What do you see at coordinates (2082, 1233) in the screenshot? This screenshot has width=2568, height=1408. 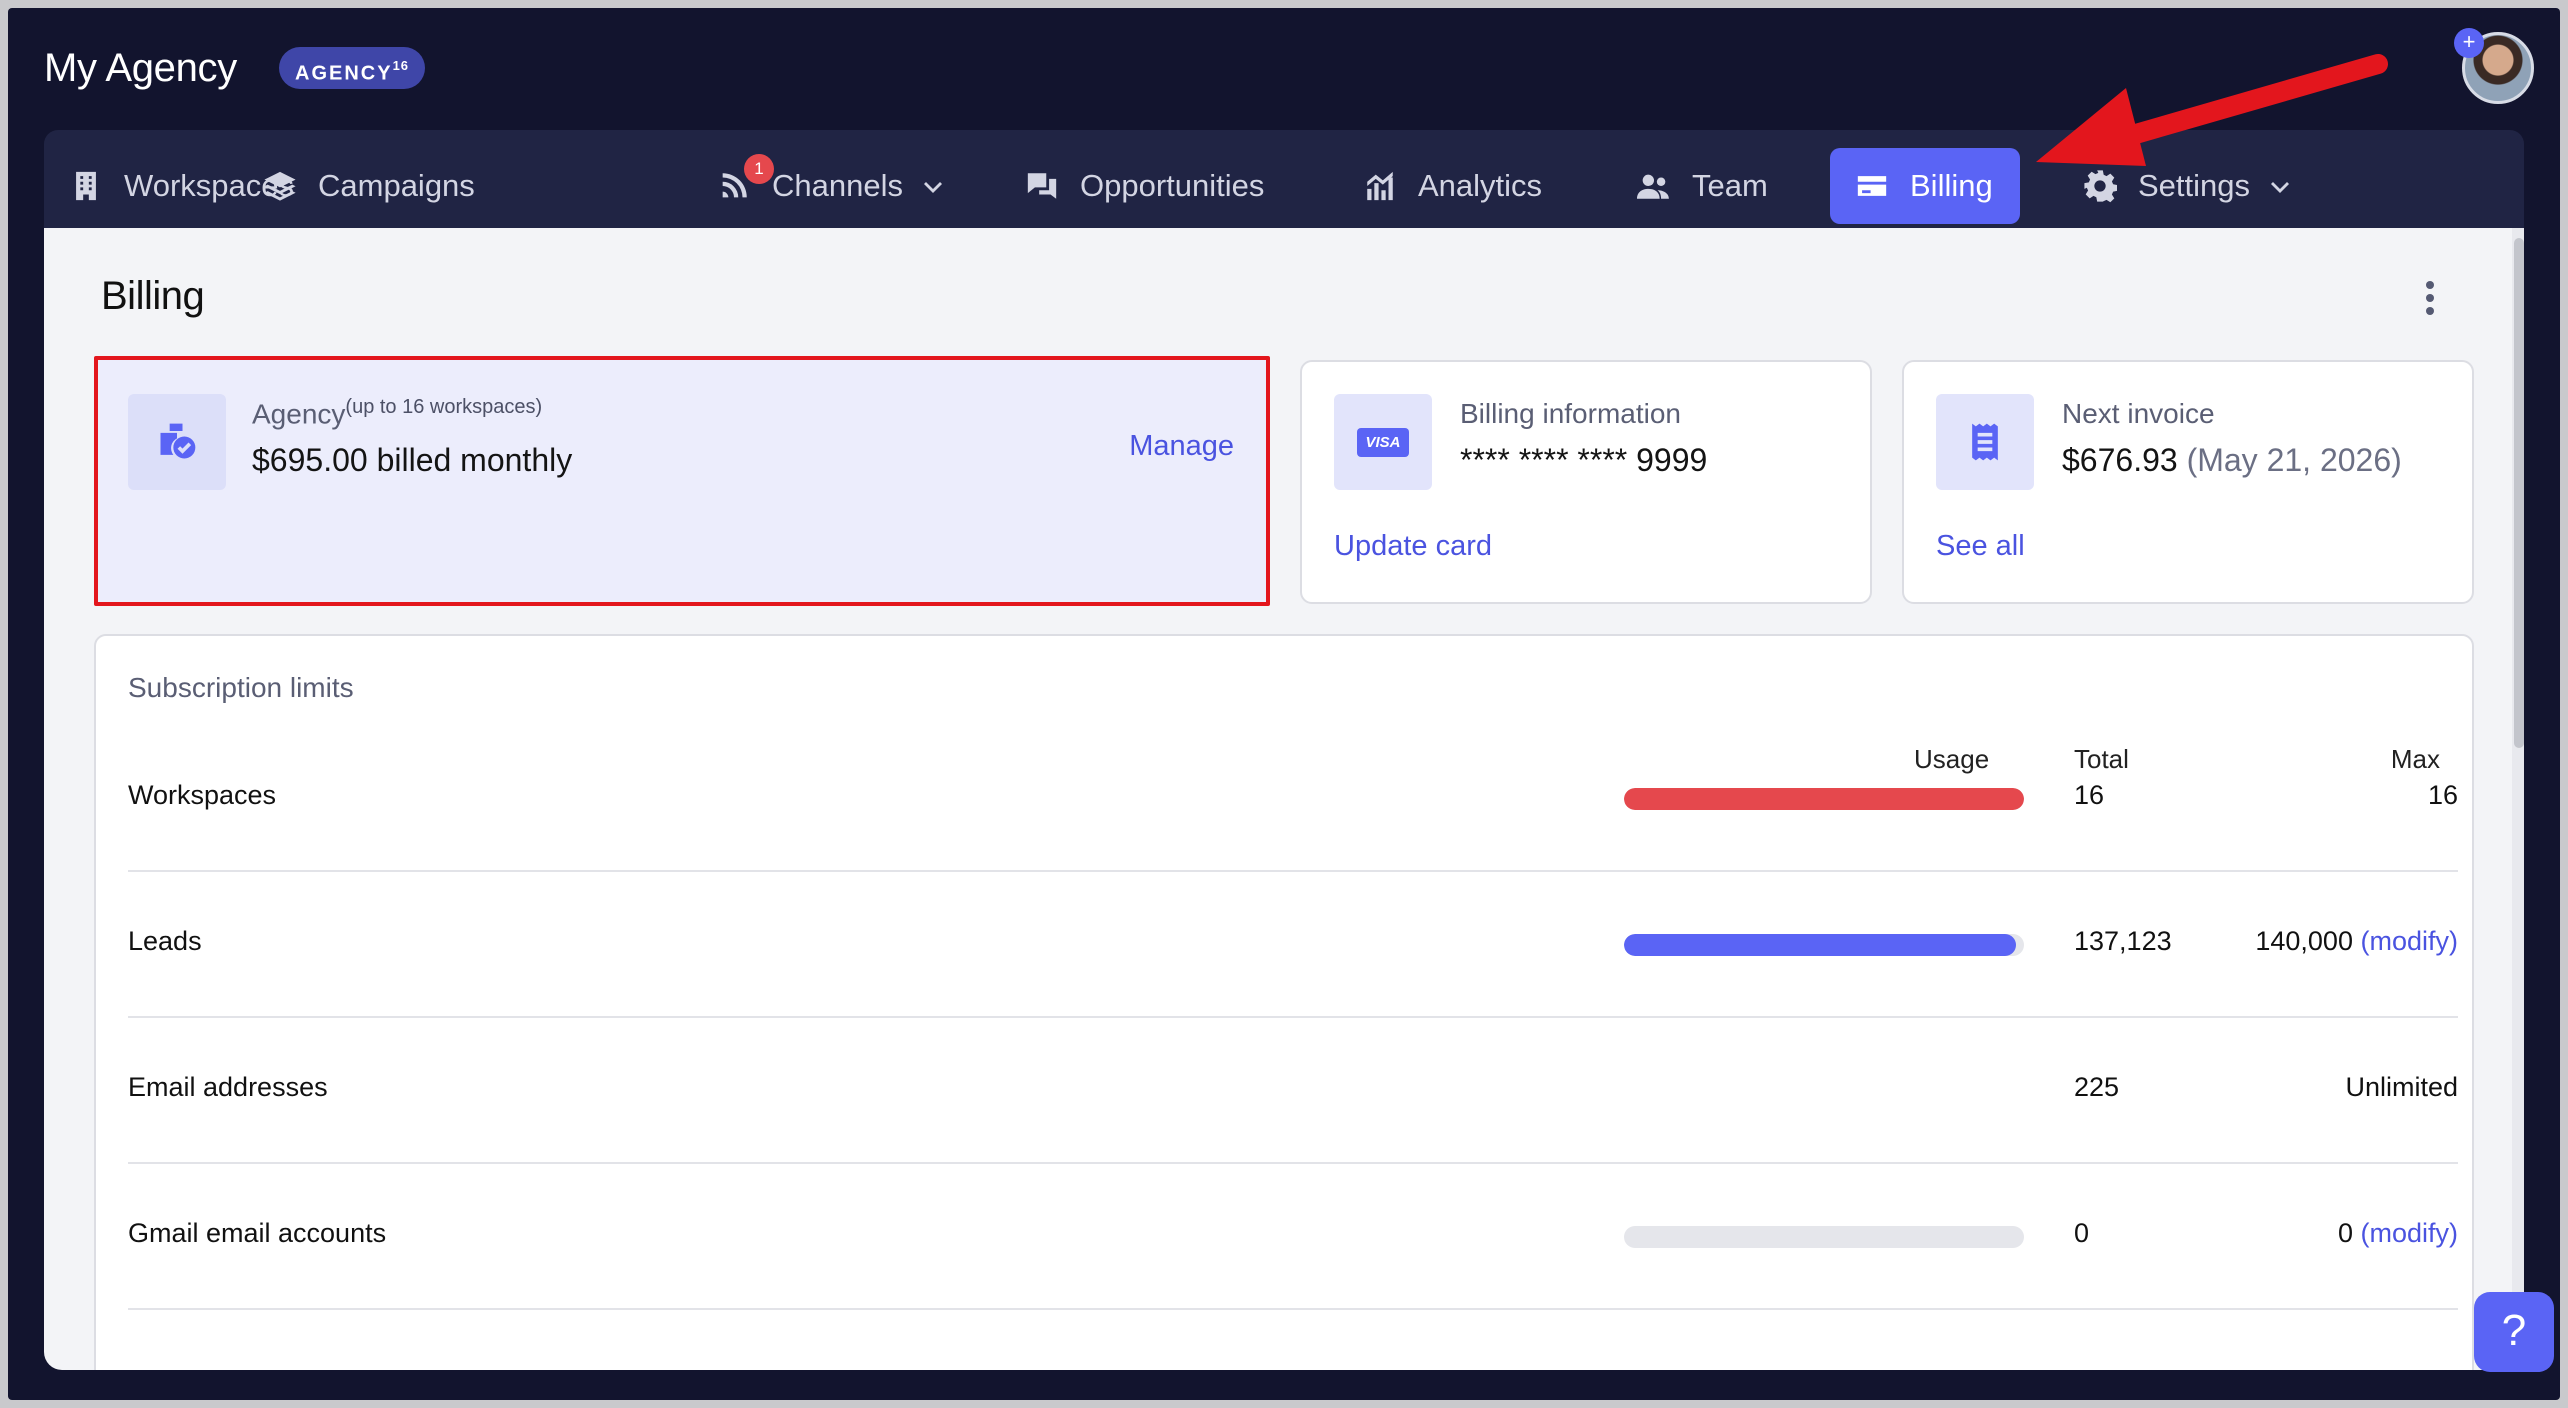 I see `limit-total: 0` at bounding box center [2082, 1233].